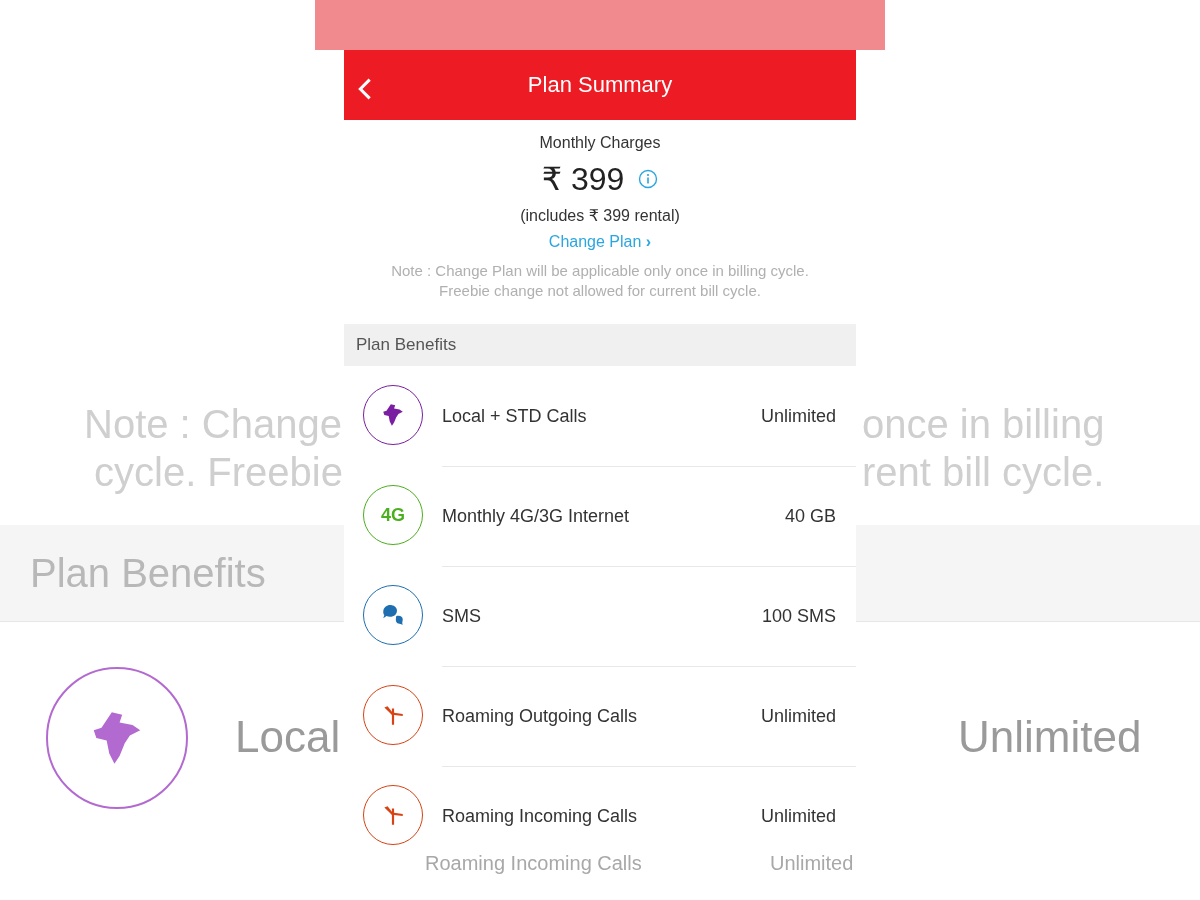 This screenshot has width=1200, height=900. What do you see at coordinates (600, 85) in the screenshot?
I see `screen-title: Plan Summary` at bounding box center [600, 85].